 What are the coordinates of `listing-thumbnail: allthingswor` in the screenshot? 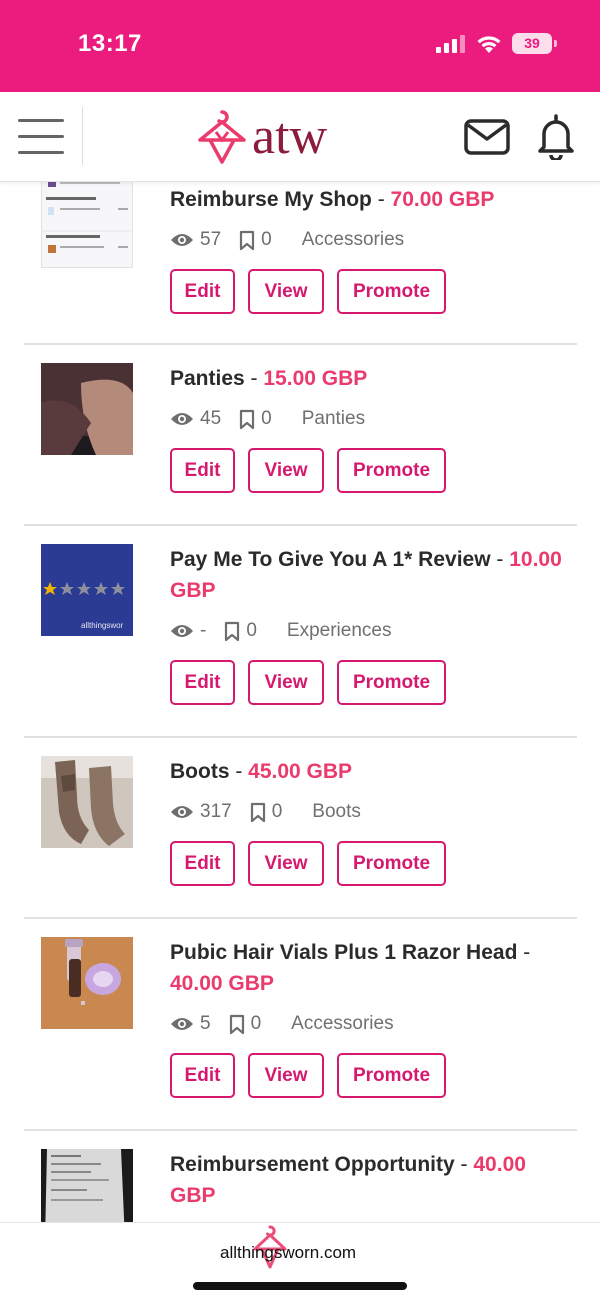 It's located at (87, 590).